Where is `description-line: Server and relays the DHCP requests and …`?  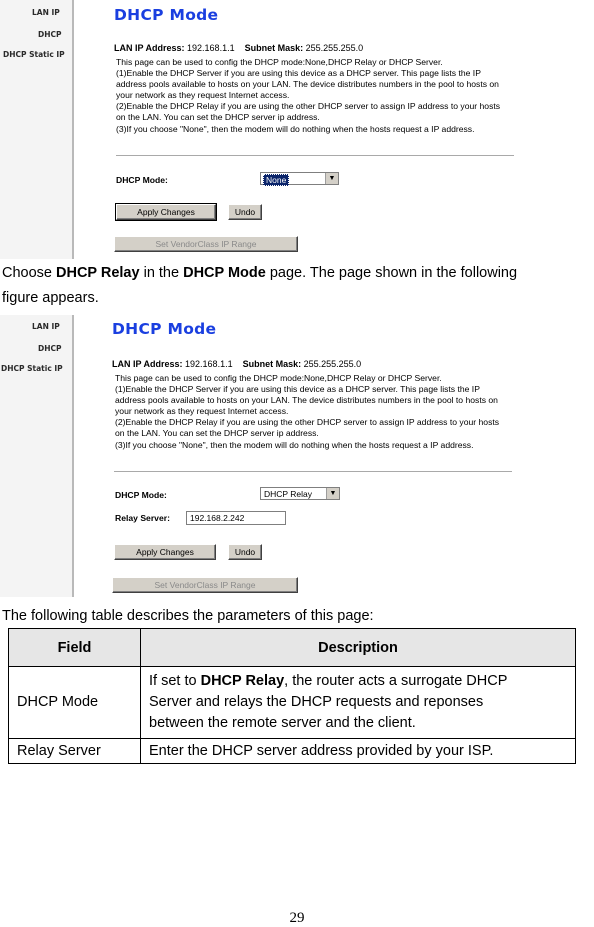 description-line: Server and relays the DHCP requests and … is located at coordinates (316, 702).